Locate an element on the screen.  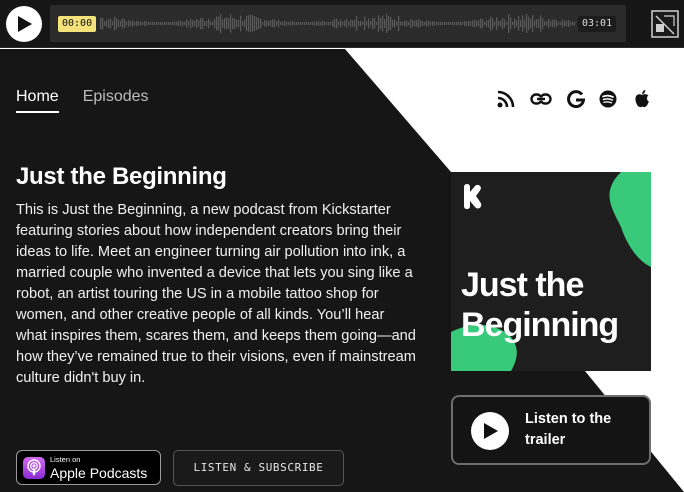
kickstarter-logo-icon is located at coordinates (473, 196).